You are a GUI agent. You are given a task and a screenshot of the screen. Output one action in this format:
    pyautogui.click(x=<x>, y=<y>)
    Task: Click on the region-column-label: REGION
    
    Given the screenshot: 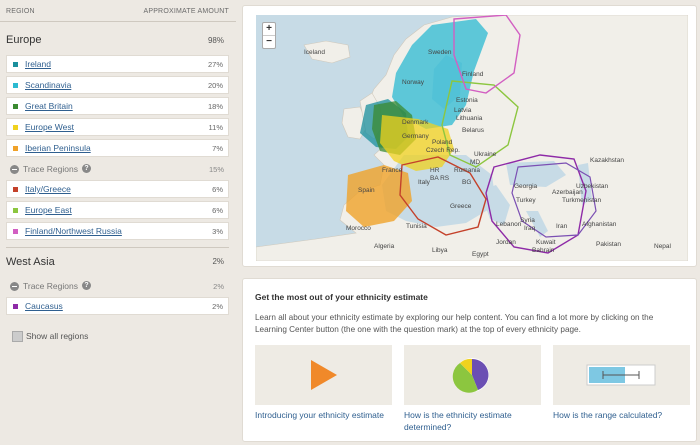 What is the action you would take?
    pyautogui.click(x=20, y=11)
    